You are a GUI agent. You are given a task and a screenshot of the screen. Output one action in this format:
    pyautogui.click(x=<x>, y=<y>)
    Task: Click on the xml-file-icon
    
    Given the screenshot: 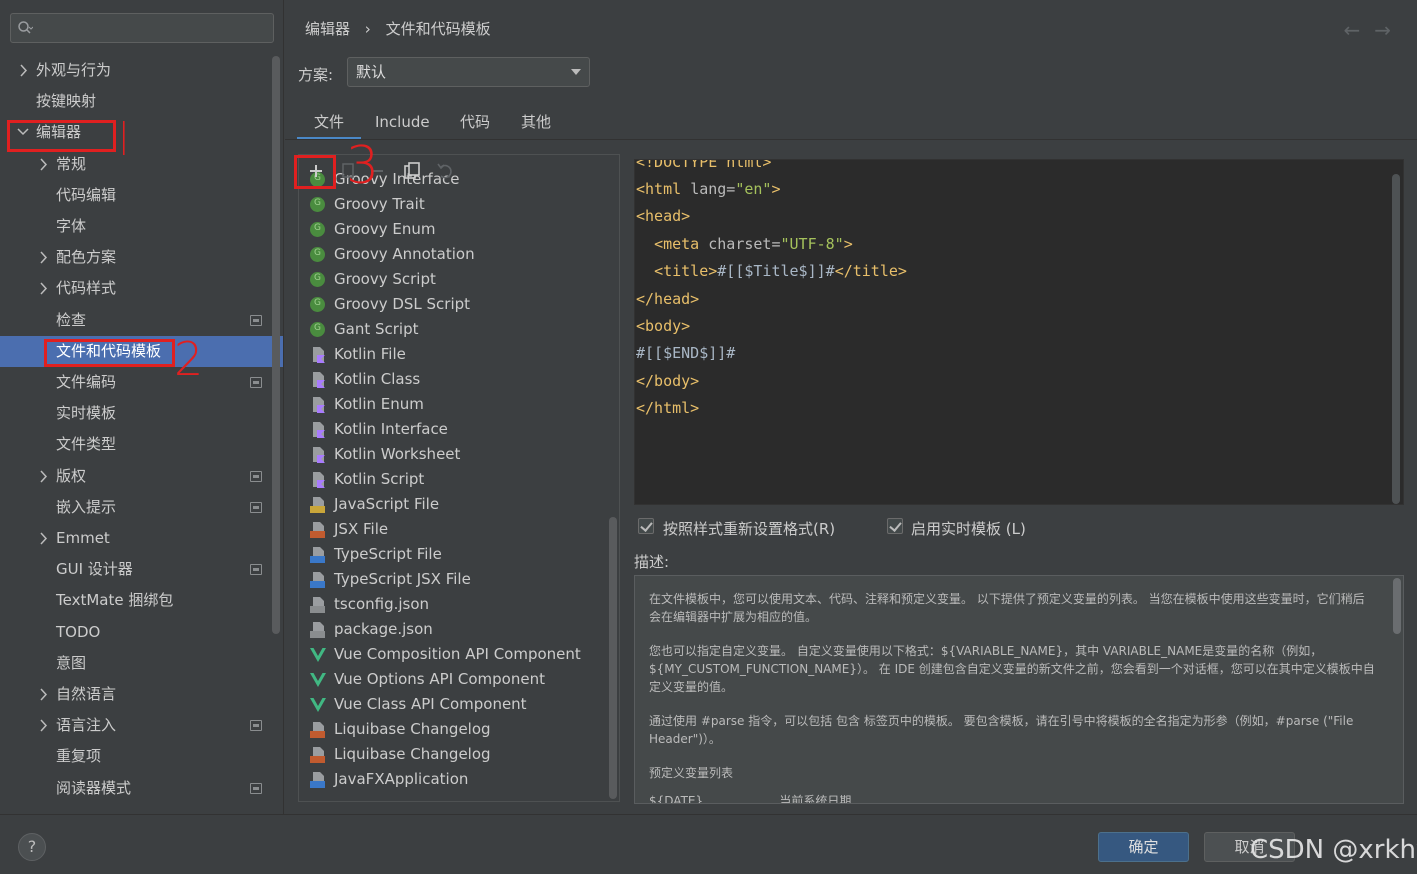 What is the action you would take?
    pyautogui.click(x=317, y=730)
    